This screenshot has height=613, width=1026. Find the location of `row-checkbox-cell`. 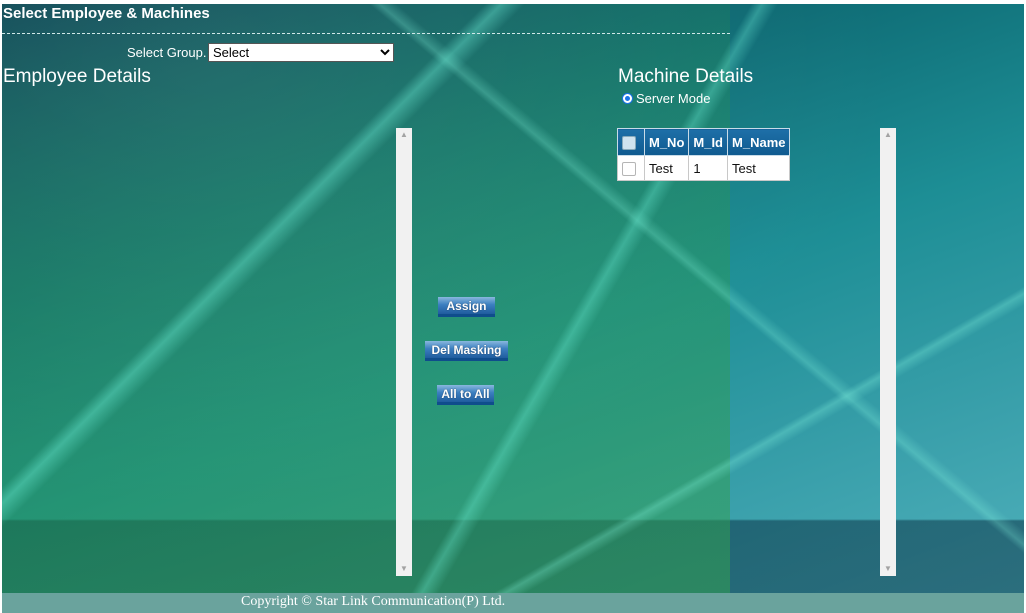

row-checkbox-cell is located at coordinates (631, 168).